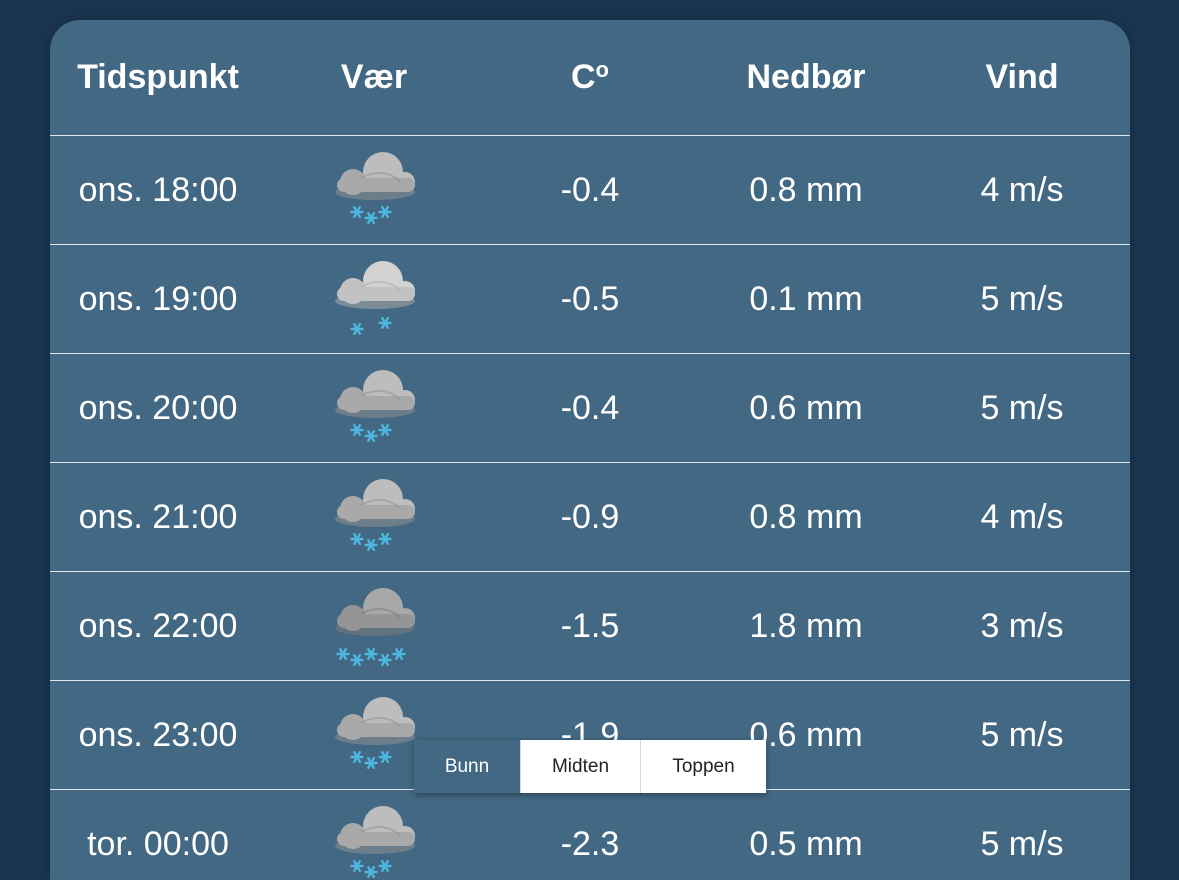  I want to click on header-temperature-unit: C, so click(583, 77).